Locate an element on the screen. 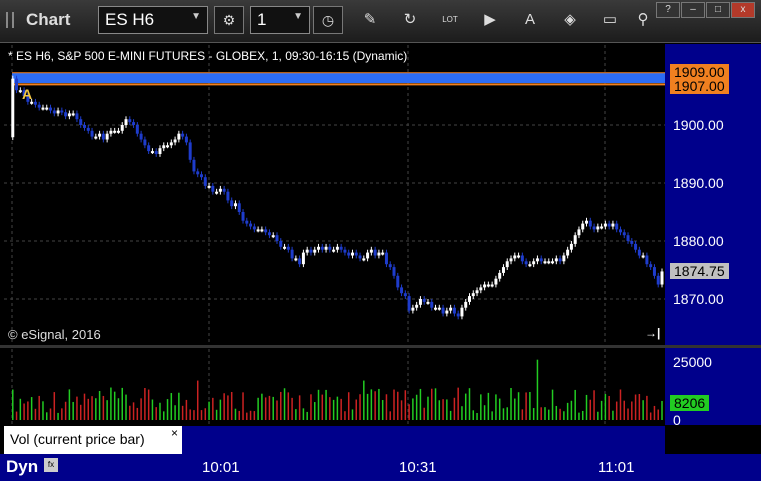  price-band is located at coordinates (338, 78).